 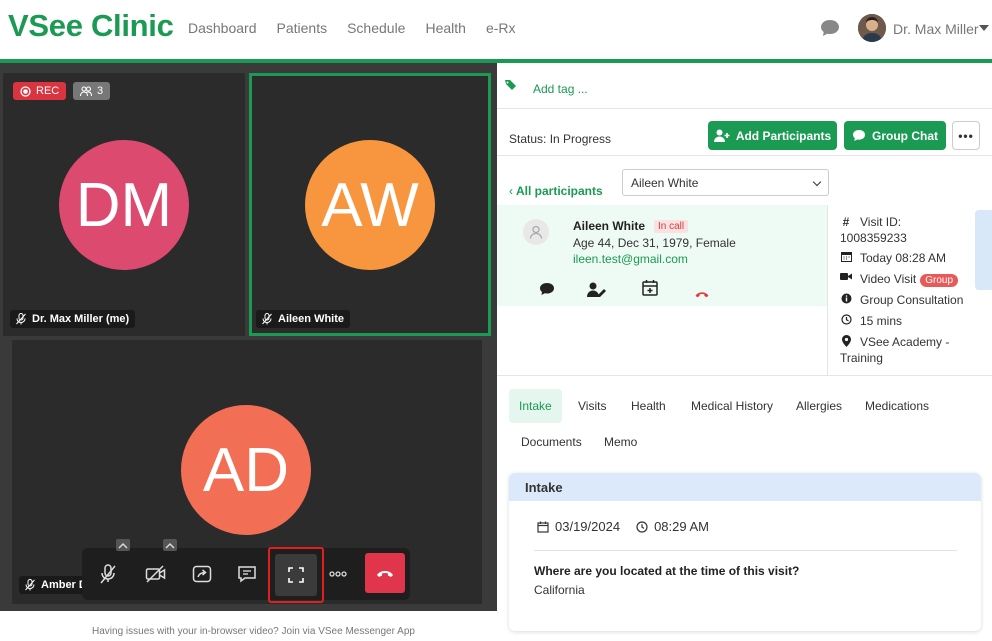 What do you see at coordinates (303, 319) in the screenshot?
I see `name-tag-aw: Aileen White` at bounding box center [303, 319].